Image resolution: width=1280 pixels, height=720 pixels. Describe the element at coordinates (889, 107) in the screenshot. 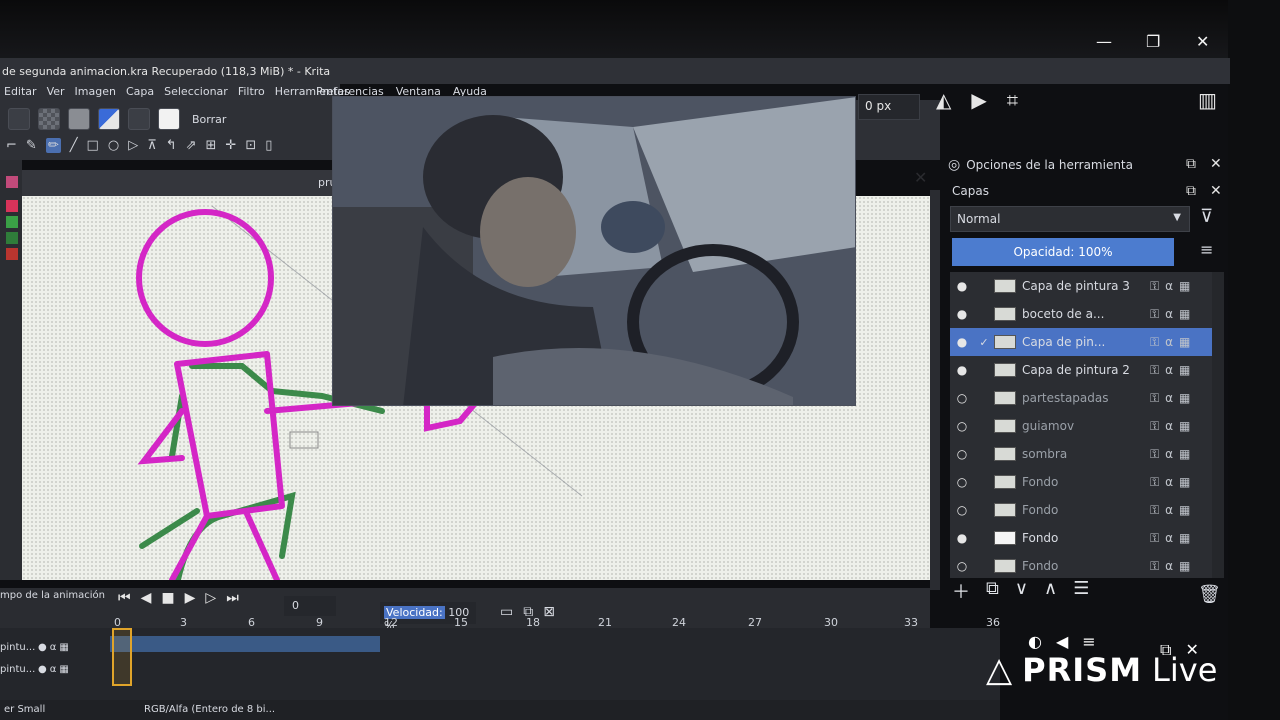

I see `brush-size-field: 0 px` at that location.